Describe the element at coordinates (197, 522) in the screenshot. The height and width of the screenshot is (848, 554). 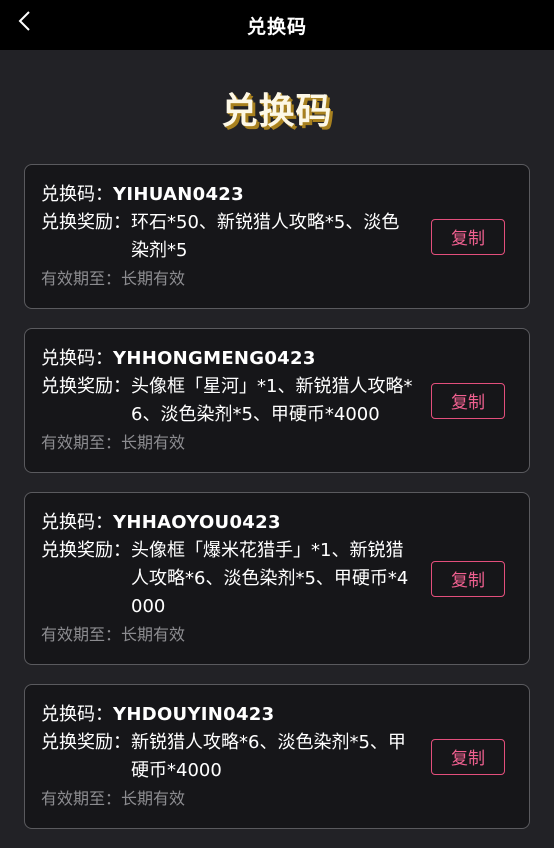
I see `code-value: YHHAOYOU0423` at that location.